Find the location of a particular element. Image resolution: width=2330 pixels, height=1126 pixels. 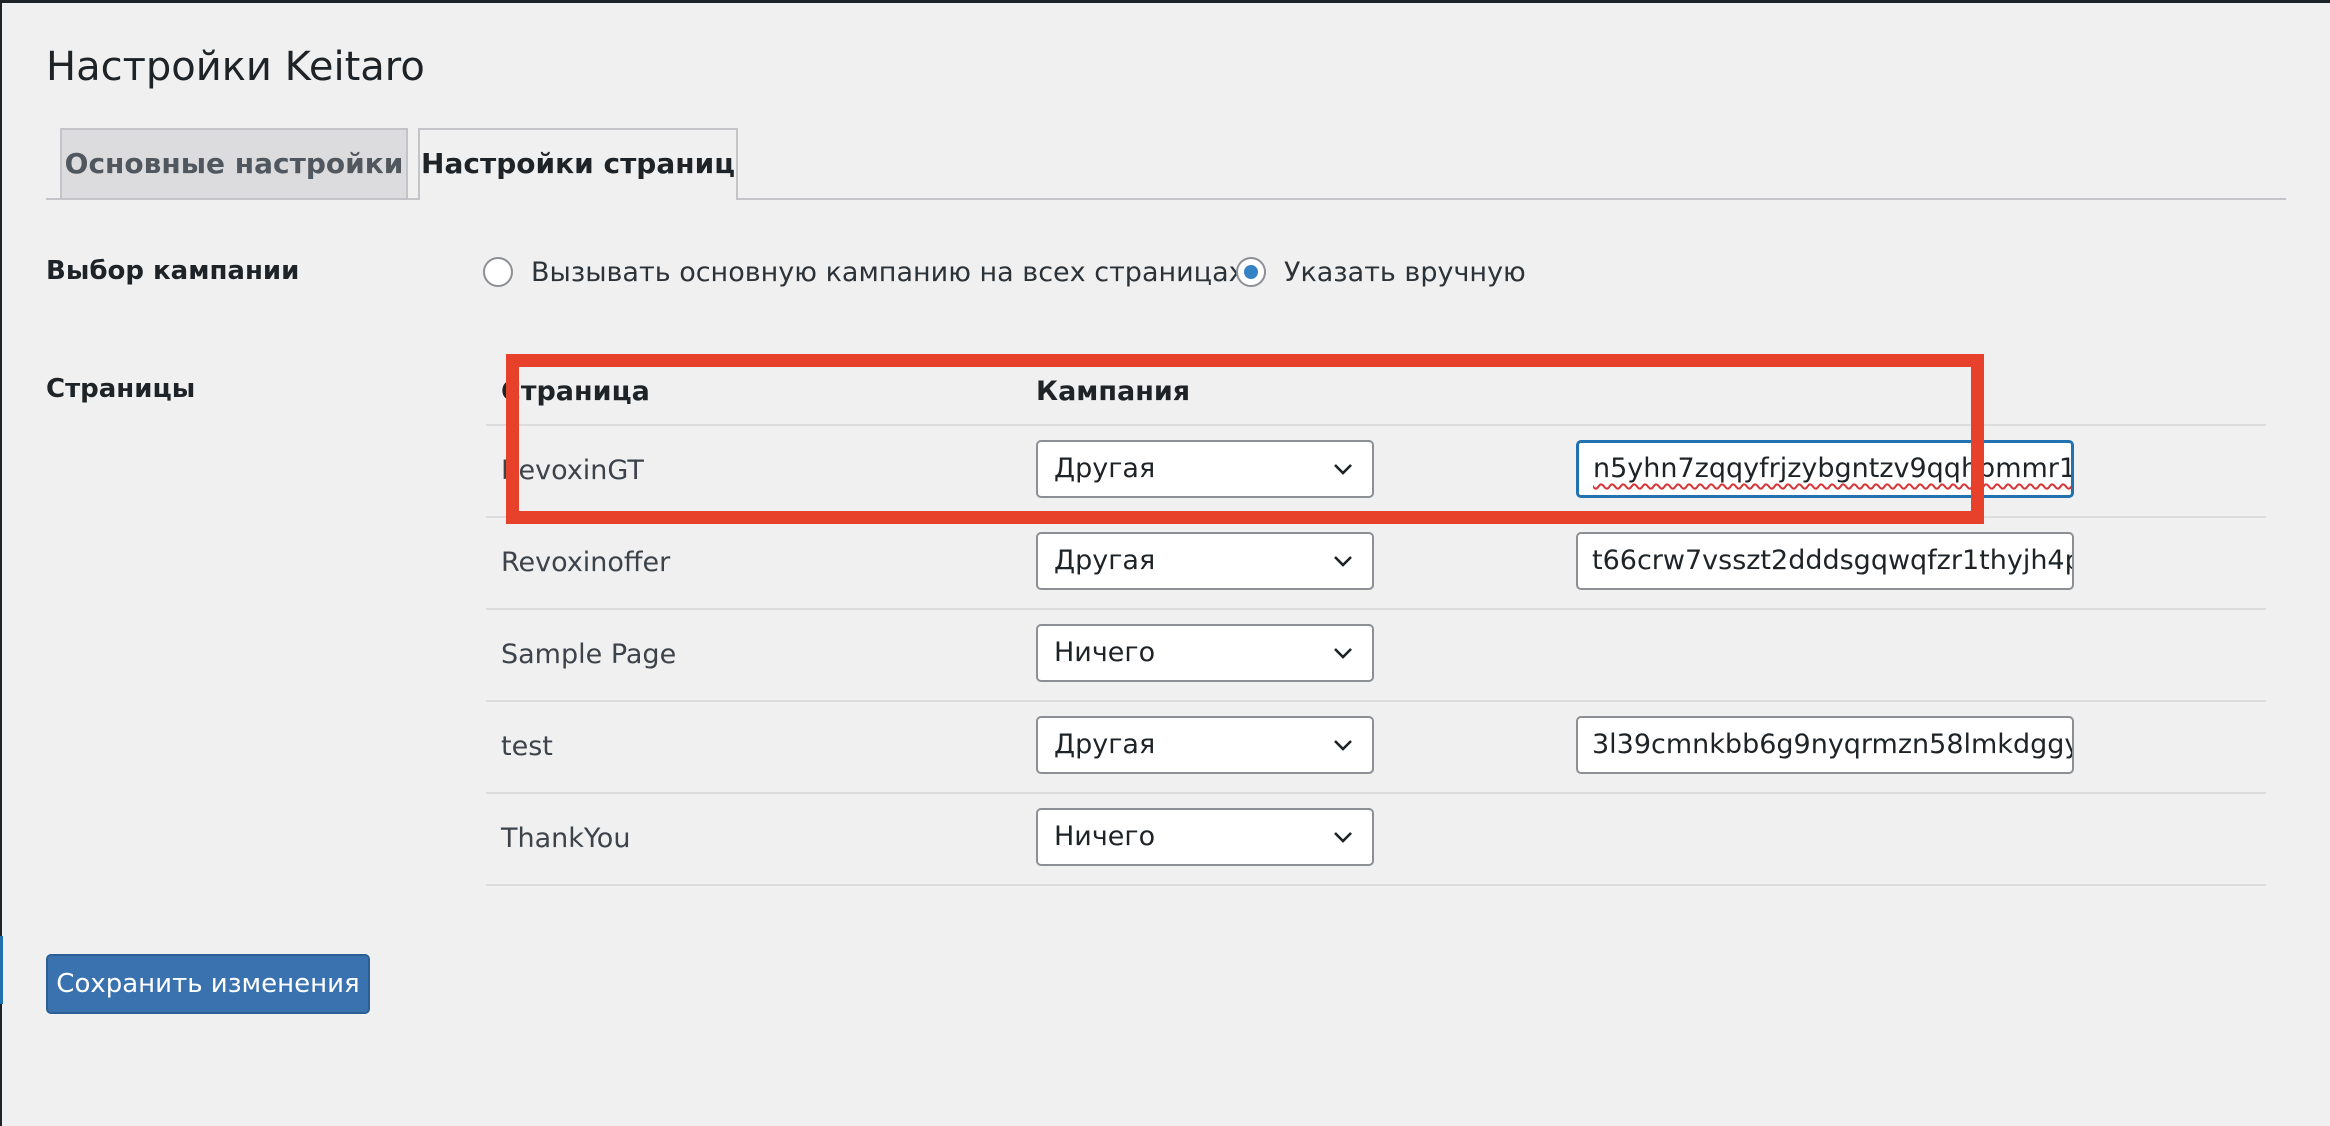

campaign-token-input: t66crw7vsszt2dddsgqwqfzr1thyjh4p is located at coordinates (1825, 561).